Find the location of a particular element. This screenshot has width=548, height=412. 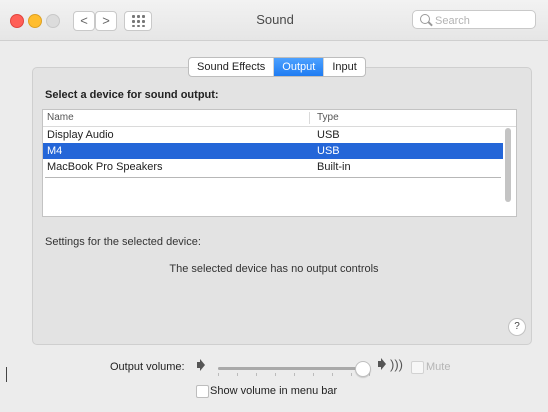

volume-slider is located at coordinates (295, 369).